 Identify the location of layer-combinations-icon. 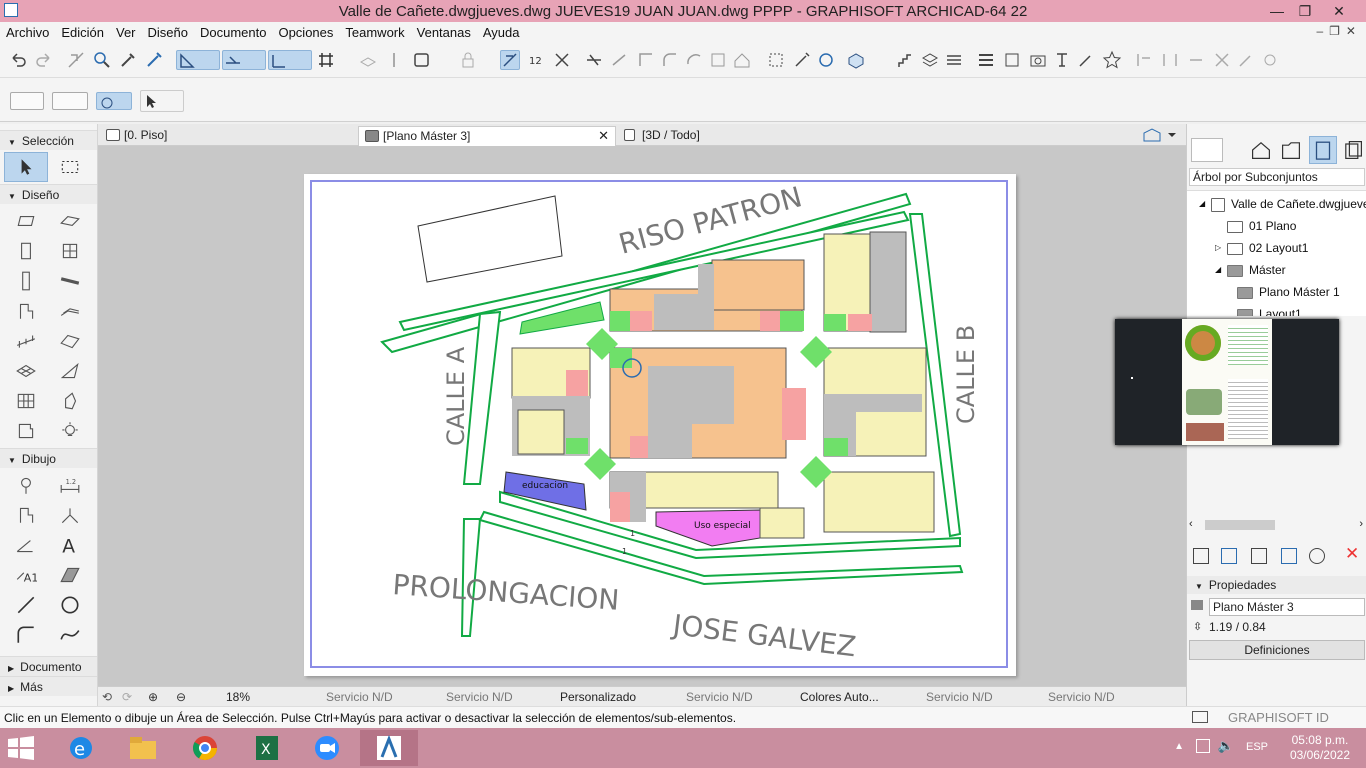
(986, 60).